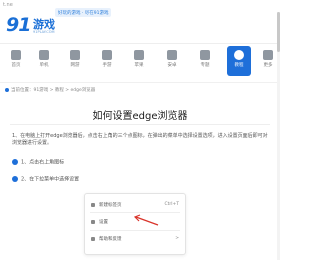  Describe the element at coordinates (44, 55) in the screenshot. I see `gamepad-icon` at that location.